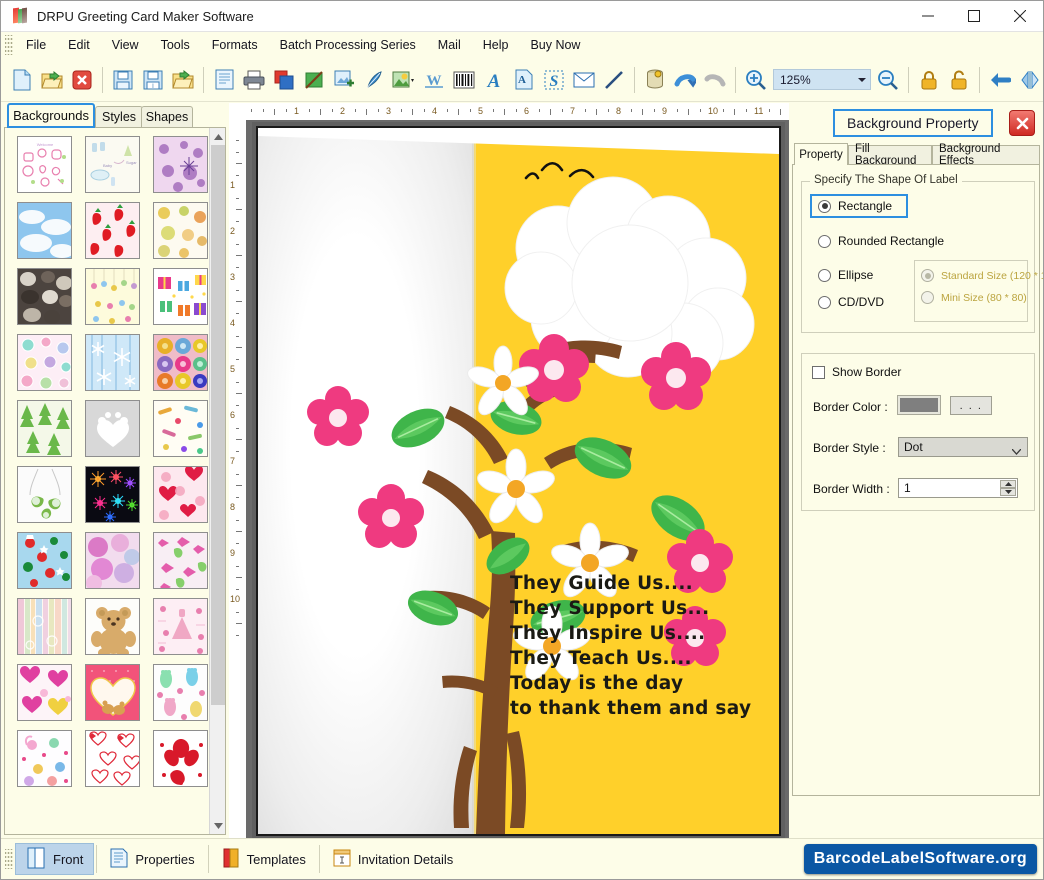 The image size is (1044, 880). What do you see at coordinates (123, 80) in the screenshot?
I see `save-icon` at bounding box center [123, 80].